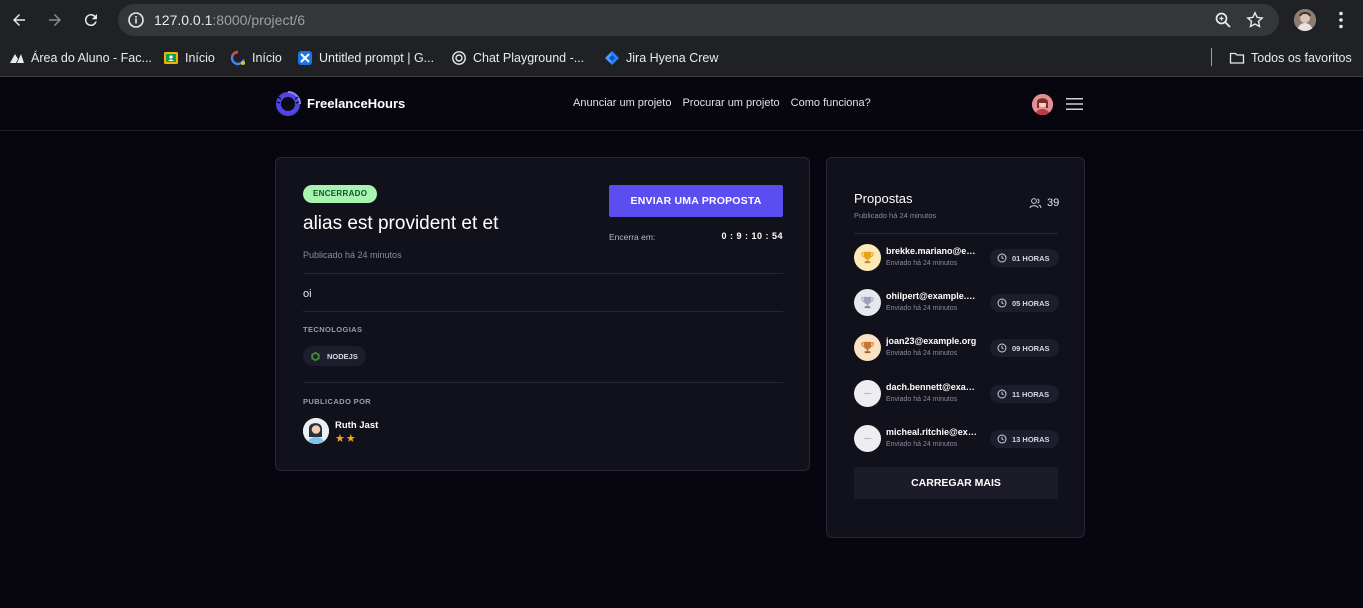  I want to click on trophy-silver-icon, so click(867, 302).